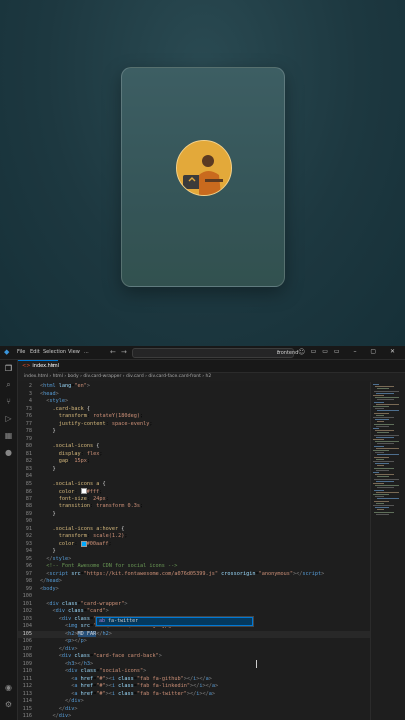 The image size is (405, 720). I want to click on profile-card, so click(203, 177).